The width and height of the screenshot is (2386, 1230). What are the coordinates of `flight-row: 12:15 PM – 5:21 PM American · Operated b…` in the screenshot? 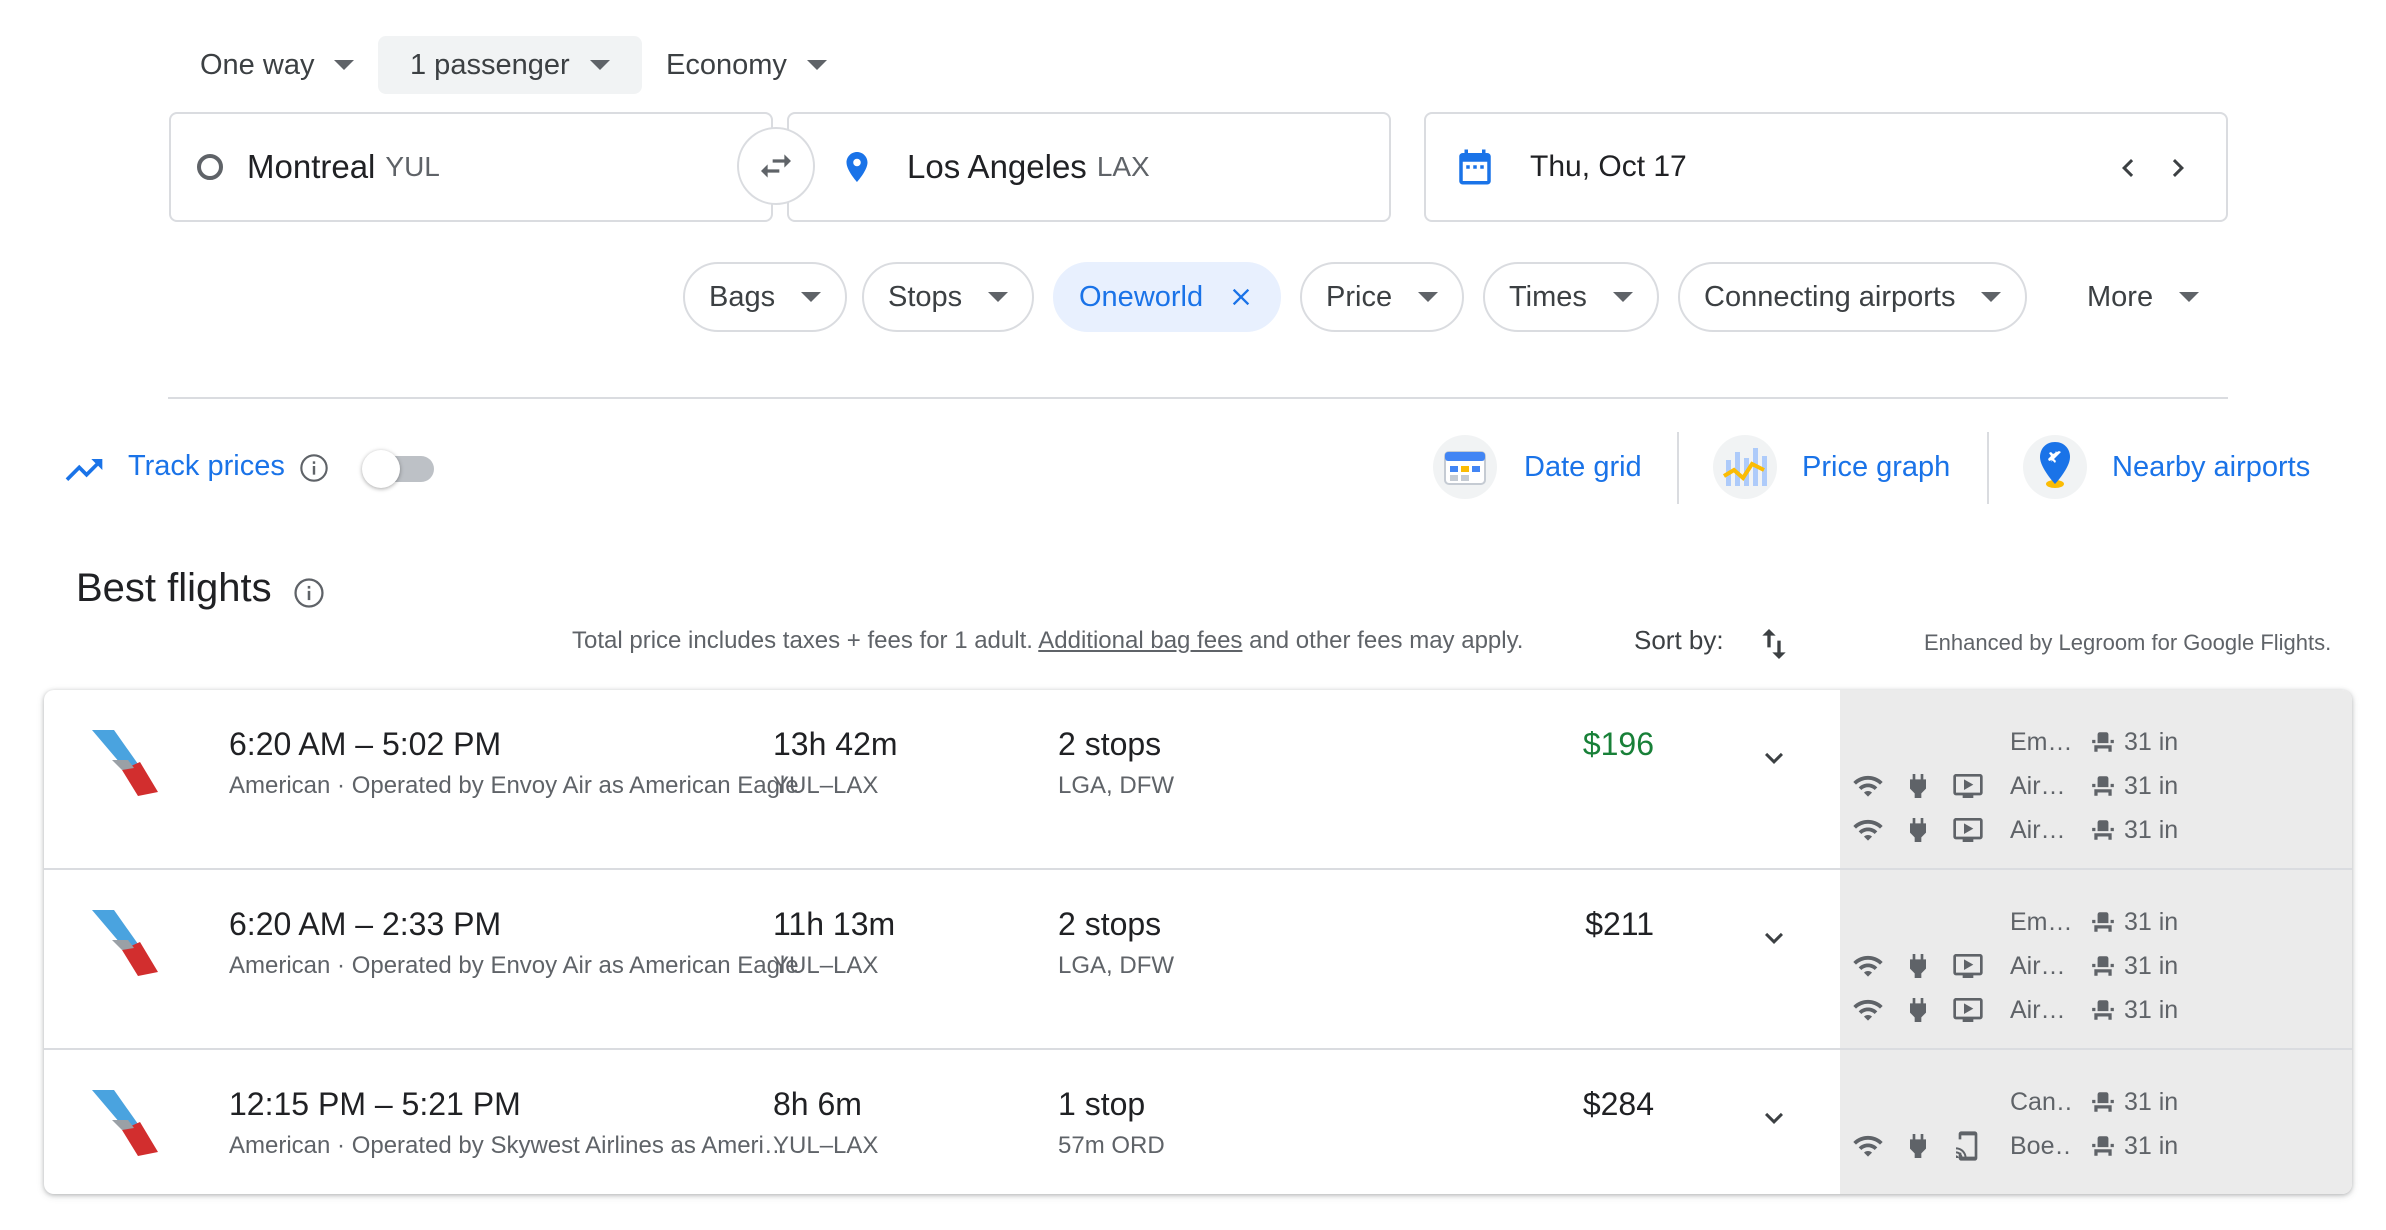 It's located at (1198, 1122).